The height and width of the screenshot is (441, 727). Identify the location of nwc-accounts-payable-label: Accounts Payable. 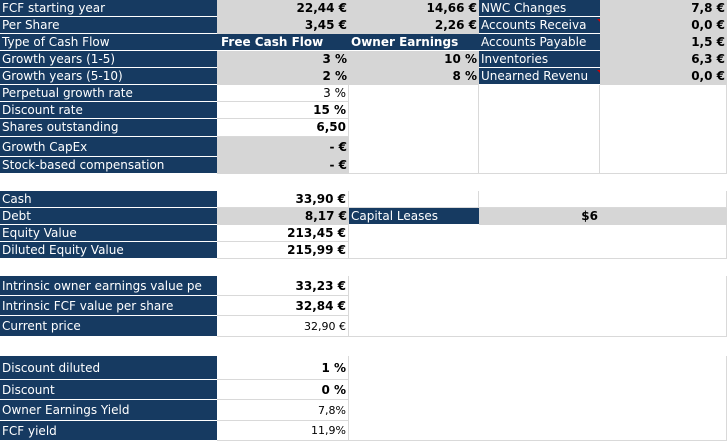
(539, 42).